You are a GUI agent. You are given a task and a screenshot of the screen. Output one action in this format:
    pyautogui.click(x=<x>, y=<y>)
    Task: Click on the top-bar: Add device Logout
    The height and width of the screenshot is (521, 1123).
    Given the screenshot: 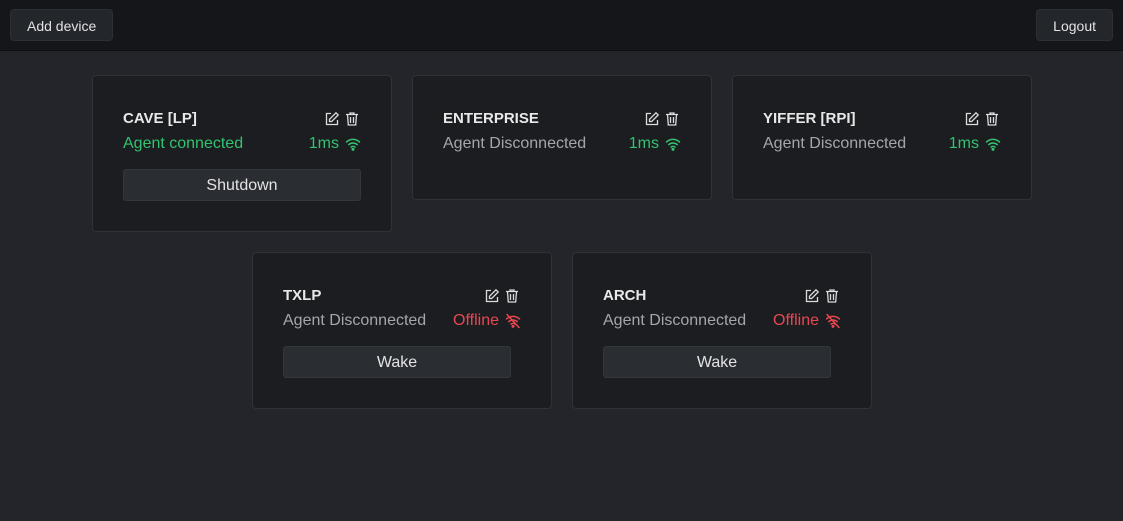 What is the action you would take?
    pyautogui.click(x=561, y=25)
    